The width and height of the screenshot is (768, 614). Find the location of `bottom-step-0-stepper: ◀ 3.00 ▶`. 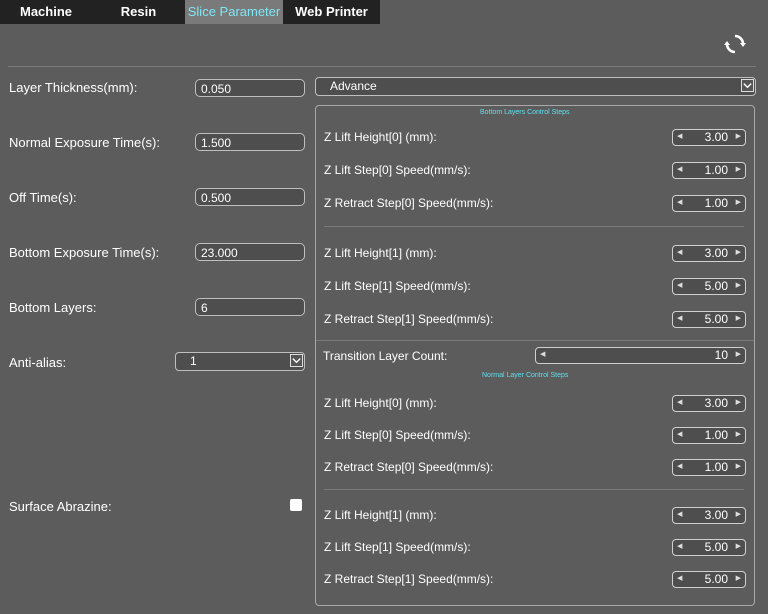

bottom-step-0-stepper: ◀ 3.00 ▶ is located at coordinates (709, 137).